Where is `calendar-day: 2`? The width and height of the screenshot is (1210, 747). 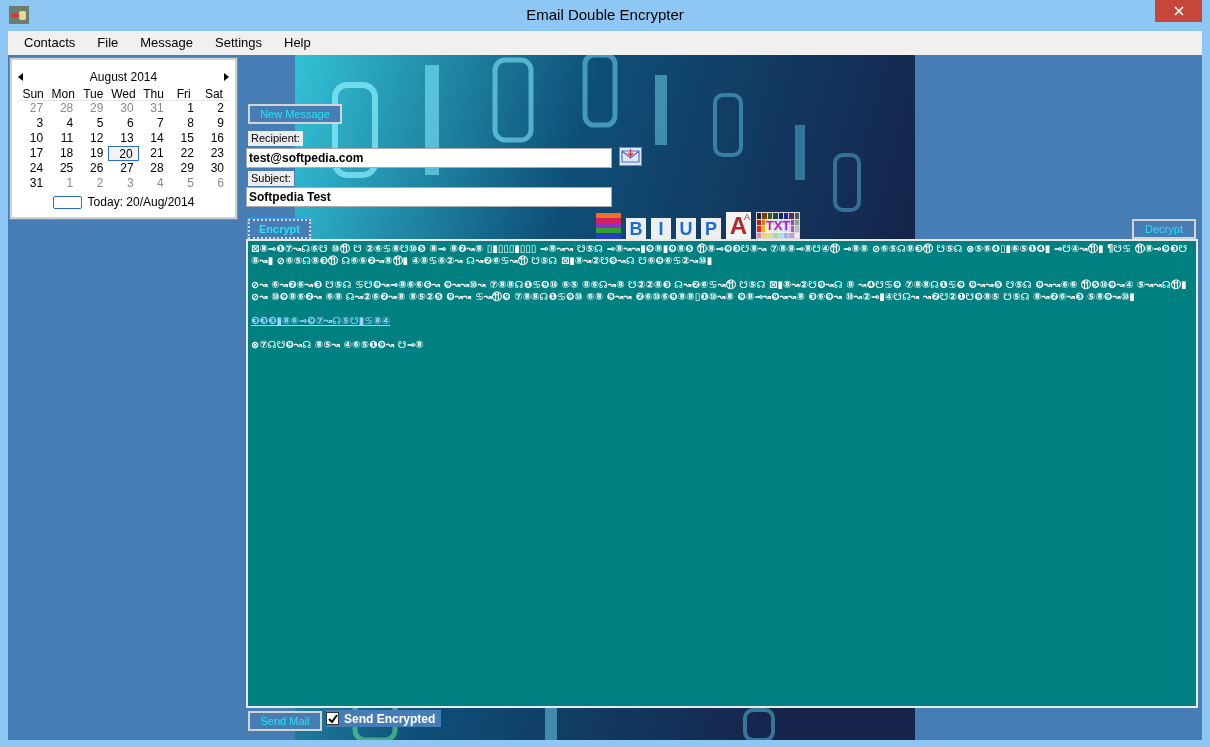 calendar-day: 2 is located at coordinates (213, 108).